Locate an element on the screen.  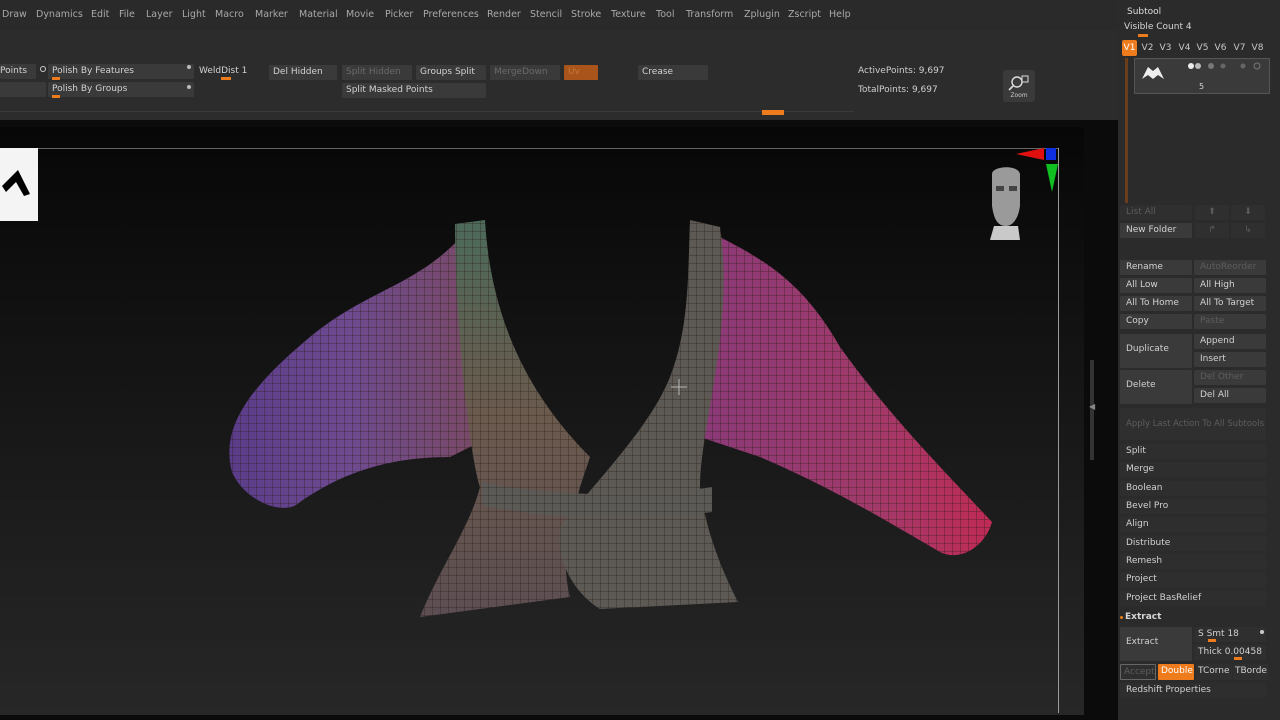
project-basrelief-section: Project BasRelief is located at coordinates (1193, 598).